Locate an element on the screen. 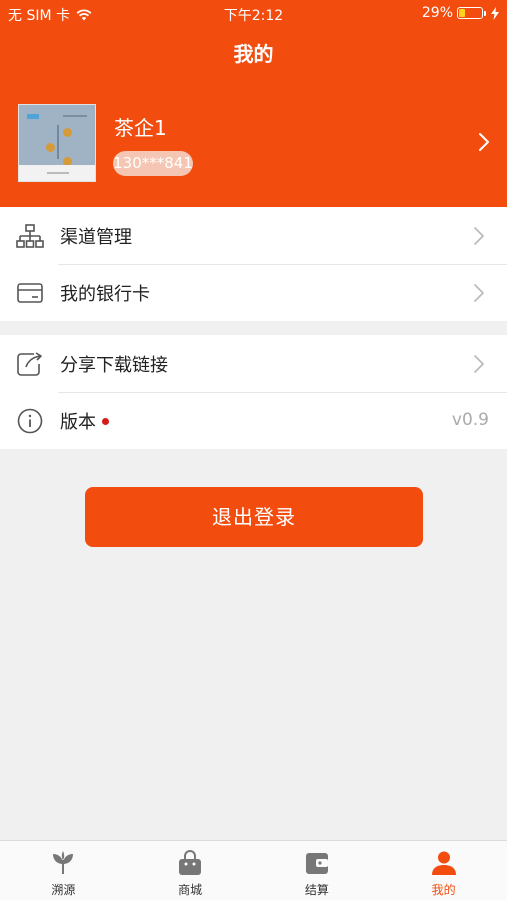  tab-label: 溯源 is located at coordinates (63, 890).